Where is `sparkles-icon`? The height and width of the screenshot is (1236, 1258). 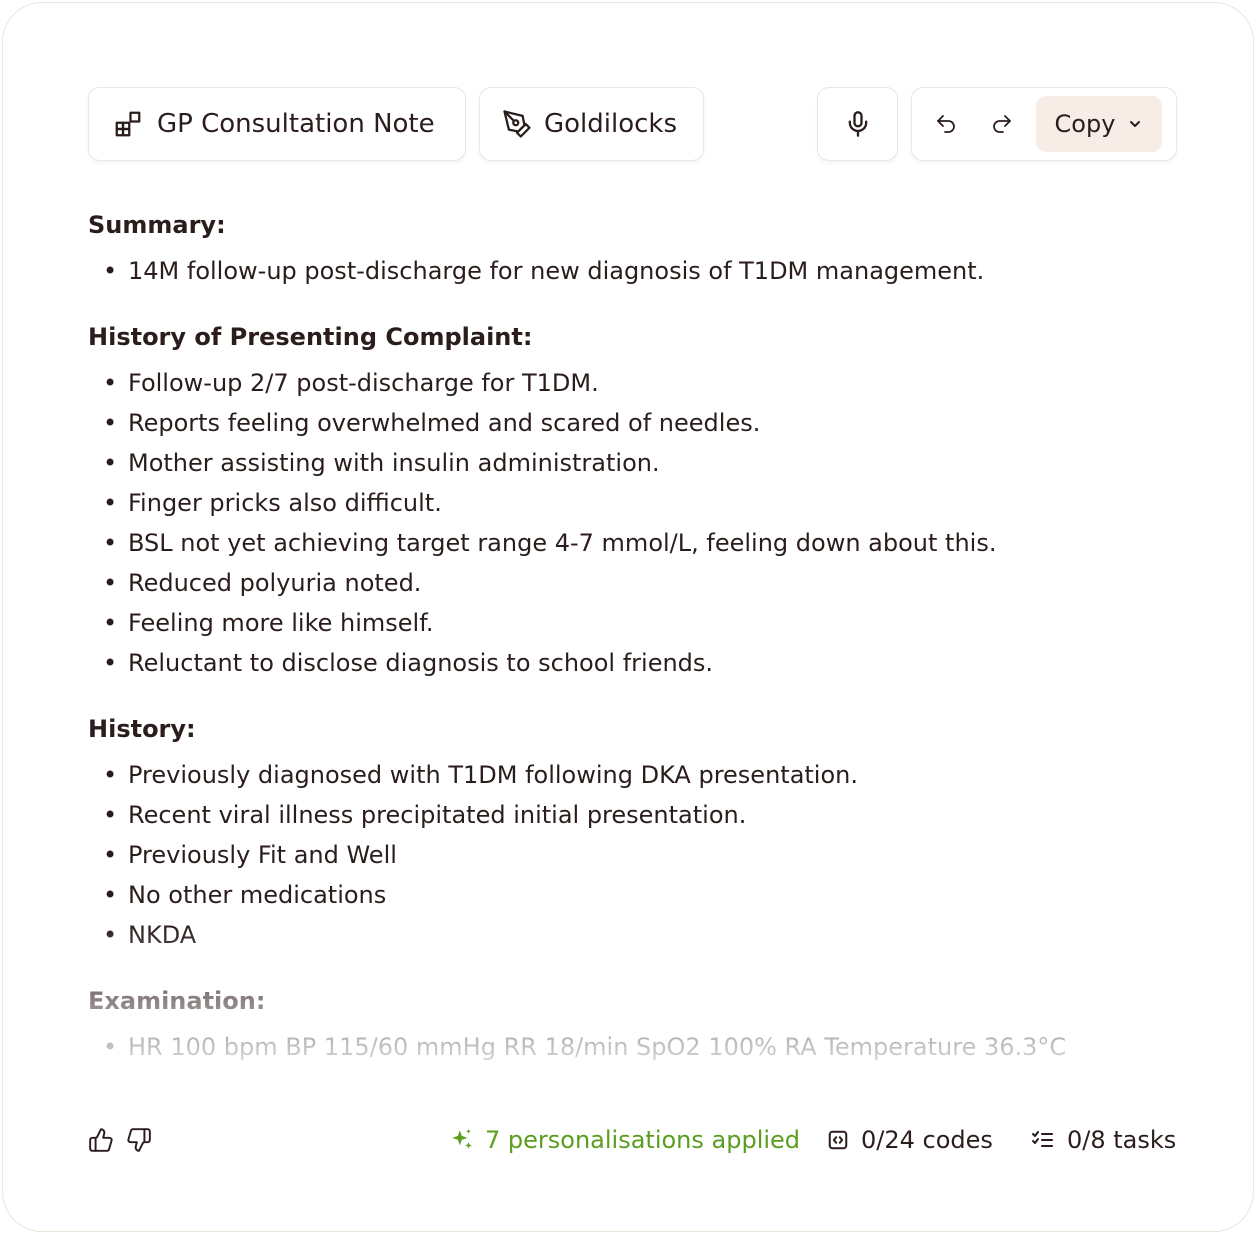
sparkles-icon is located at coordinates (462, 1139).